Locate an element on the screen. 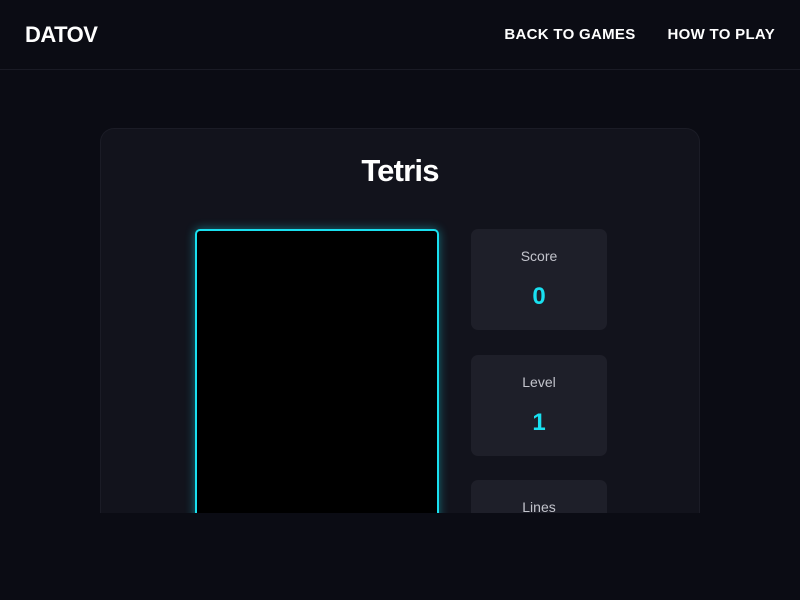 This screenshot has height=600, width=800. score-panel: Score 0 is located at coordinates (539, 279).